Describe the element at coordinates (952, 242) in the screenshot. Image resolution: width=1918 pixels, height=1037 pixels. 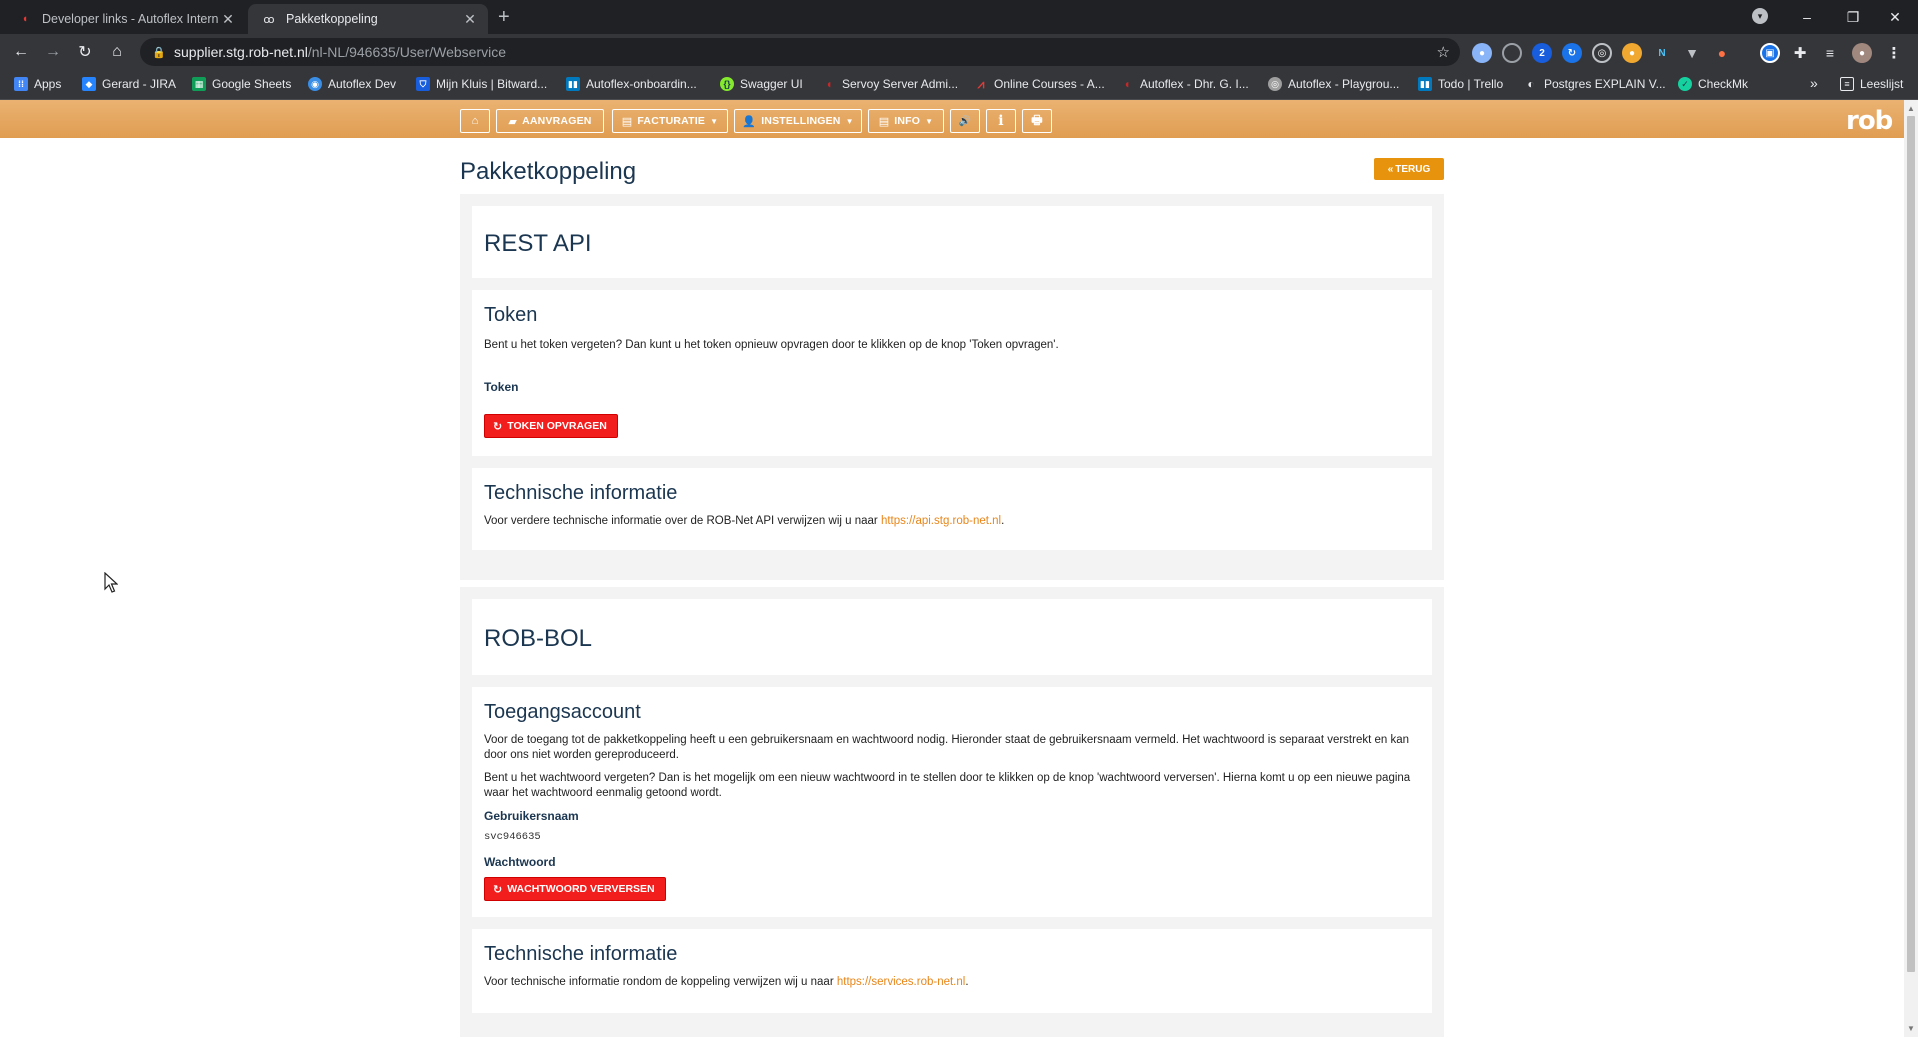
I see `rest-api-header-card: REST API` at that location.